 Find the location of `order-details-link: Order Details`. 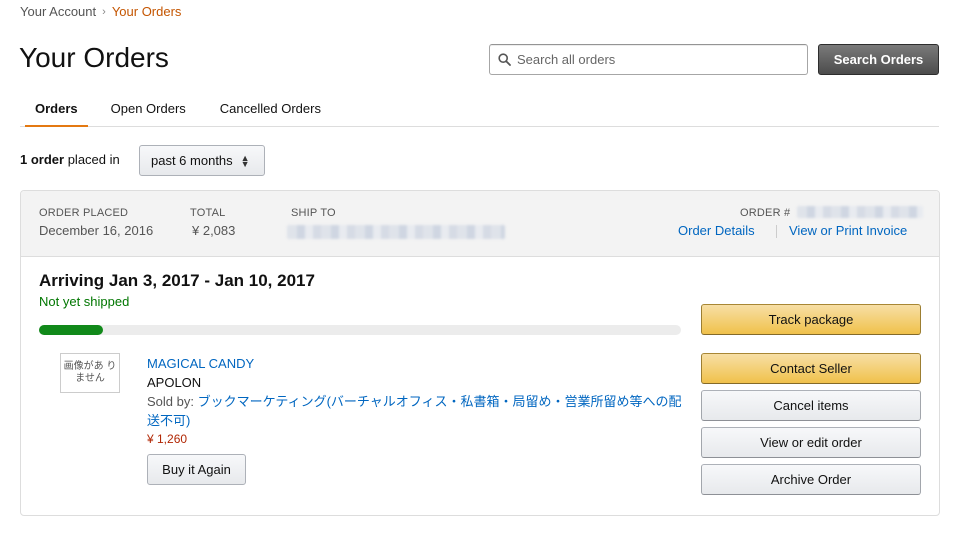

order-details-link: Order Details is located at coordinates (716, 230).